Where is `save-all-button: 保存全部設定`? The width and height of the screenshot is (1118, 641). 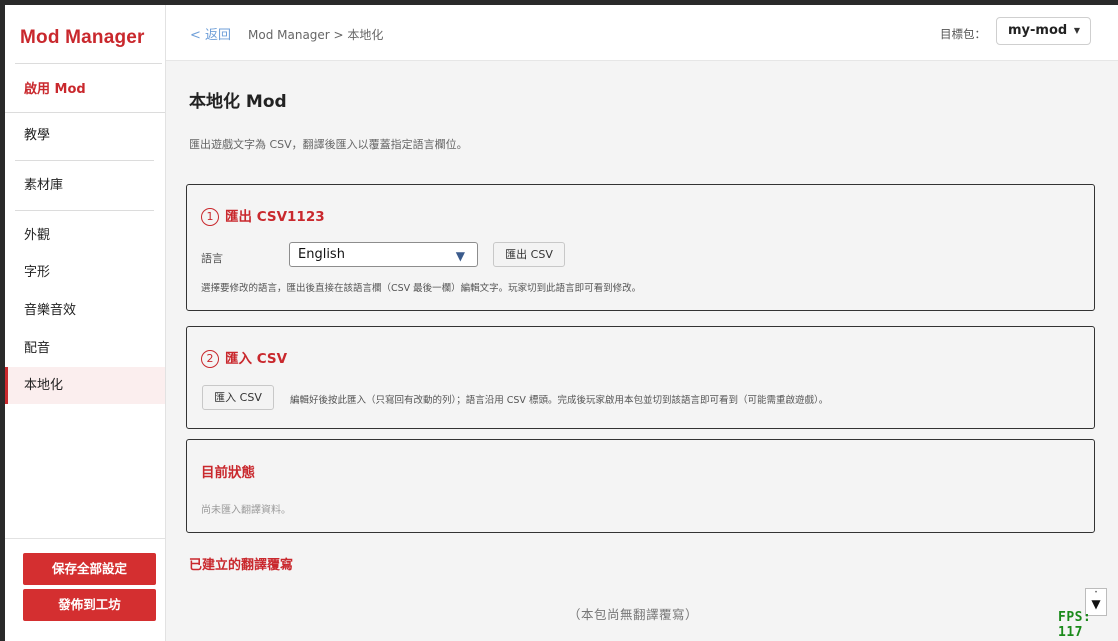
save-all-button: 保存全部設定 is located at coordinates (89, 569).